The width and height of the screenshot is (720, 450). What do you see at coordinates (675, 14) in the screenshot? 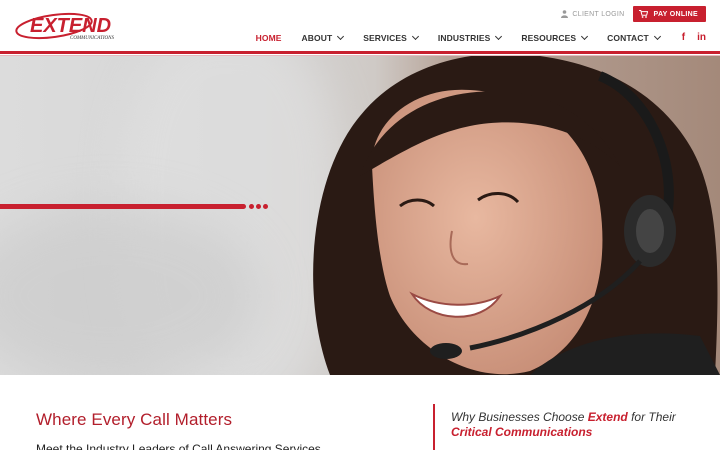
I see `pay-online-label: PAY ONLINE` at bounding box center [675, 14].